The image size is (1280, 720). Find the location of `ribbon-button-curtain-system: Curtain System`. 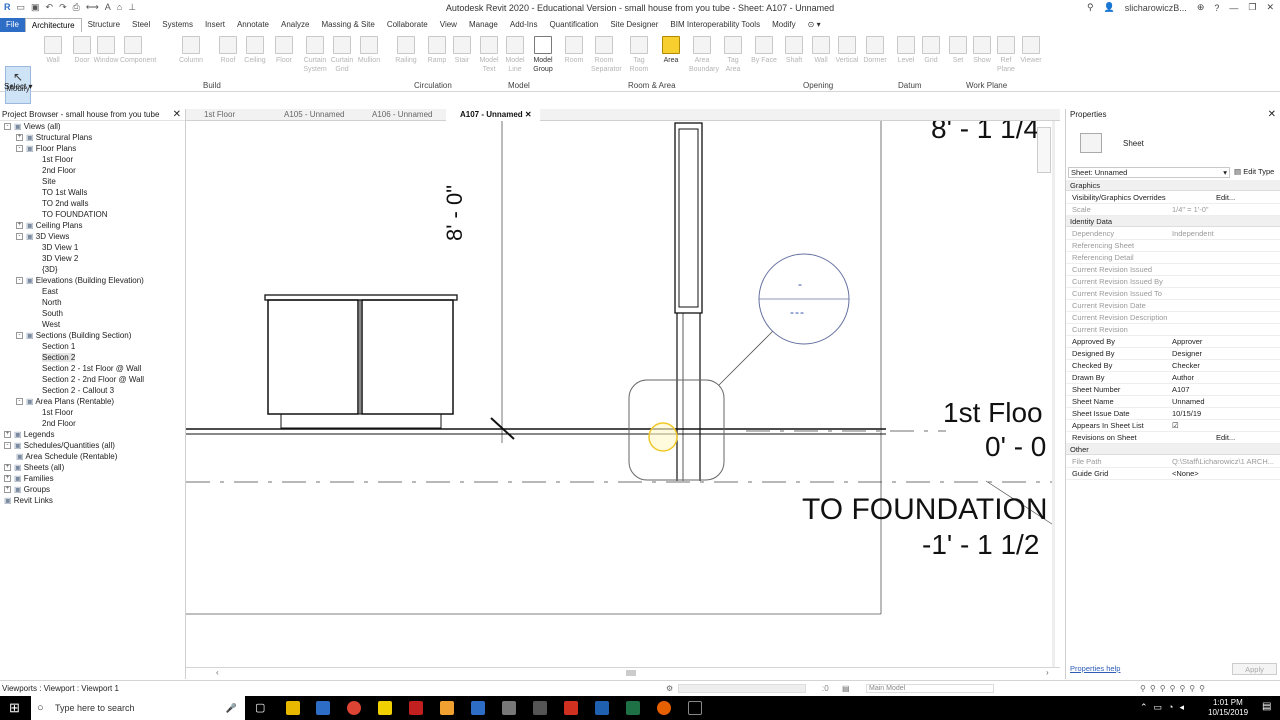

ribbon-button-curtain-system: Curtain System is located at coordinates (315, 55).